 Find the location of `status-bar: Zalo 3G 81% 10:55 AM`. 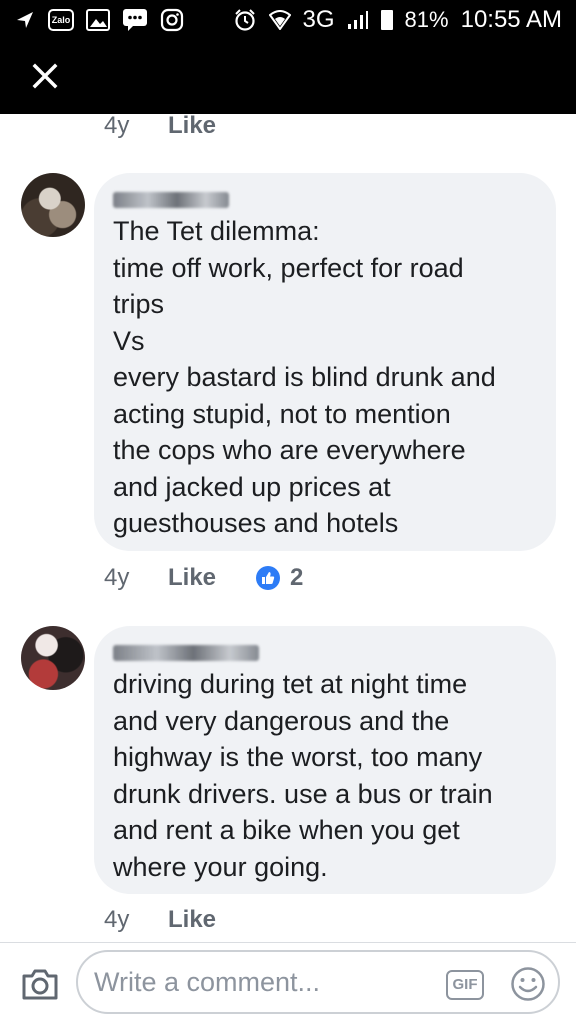

status-bar: Zalo 3G 81% 10:55 AM is located at coordinates (288, 20).